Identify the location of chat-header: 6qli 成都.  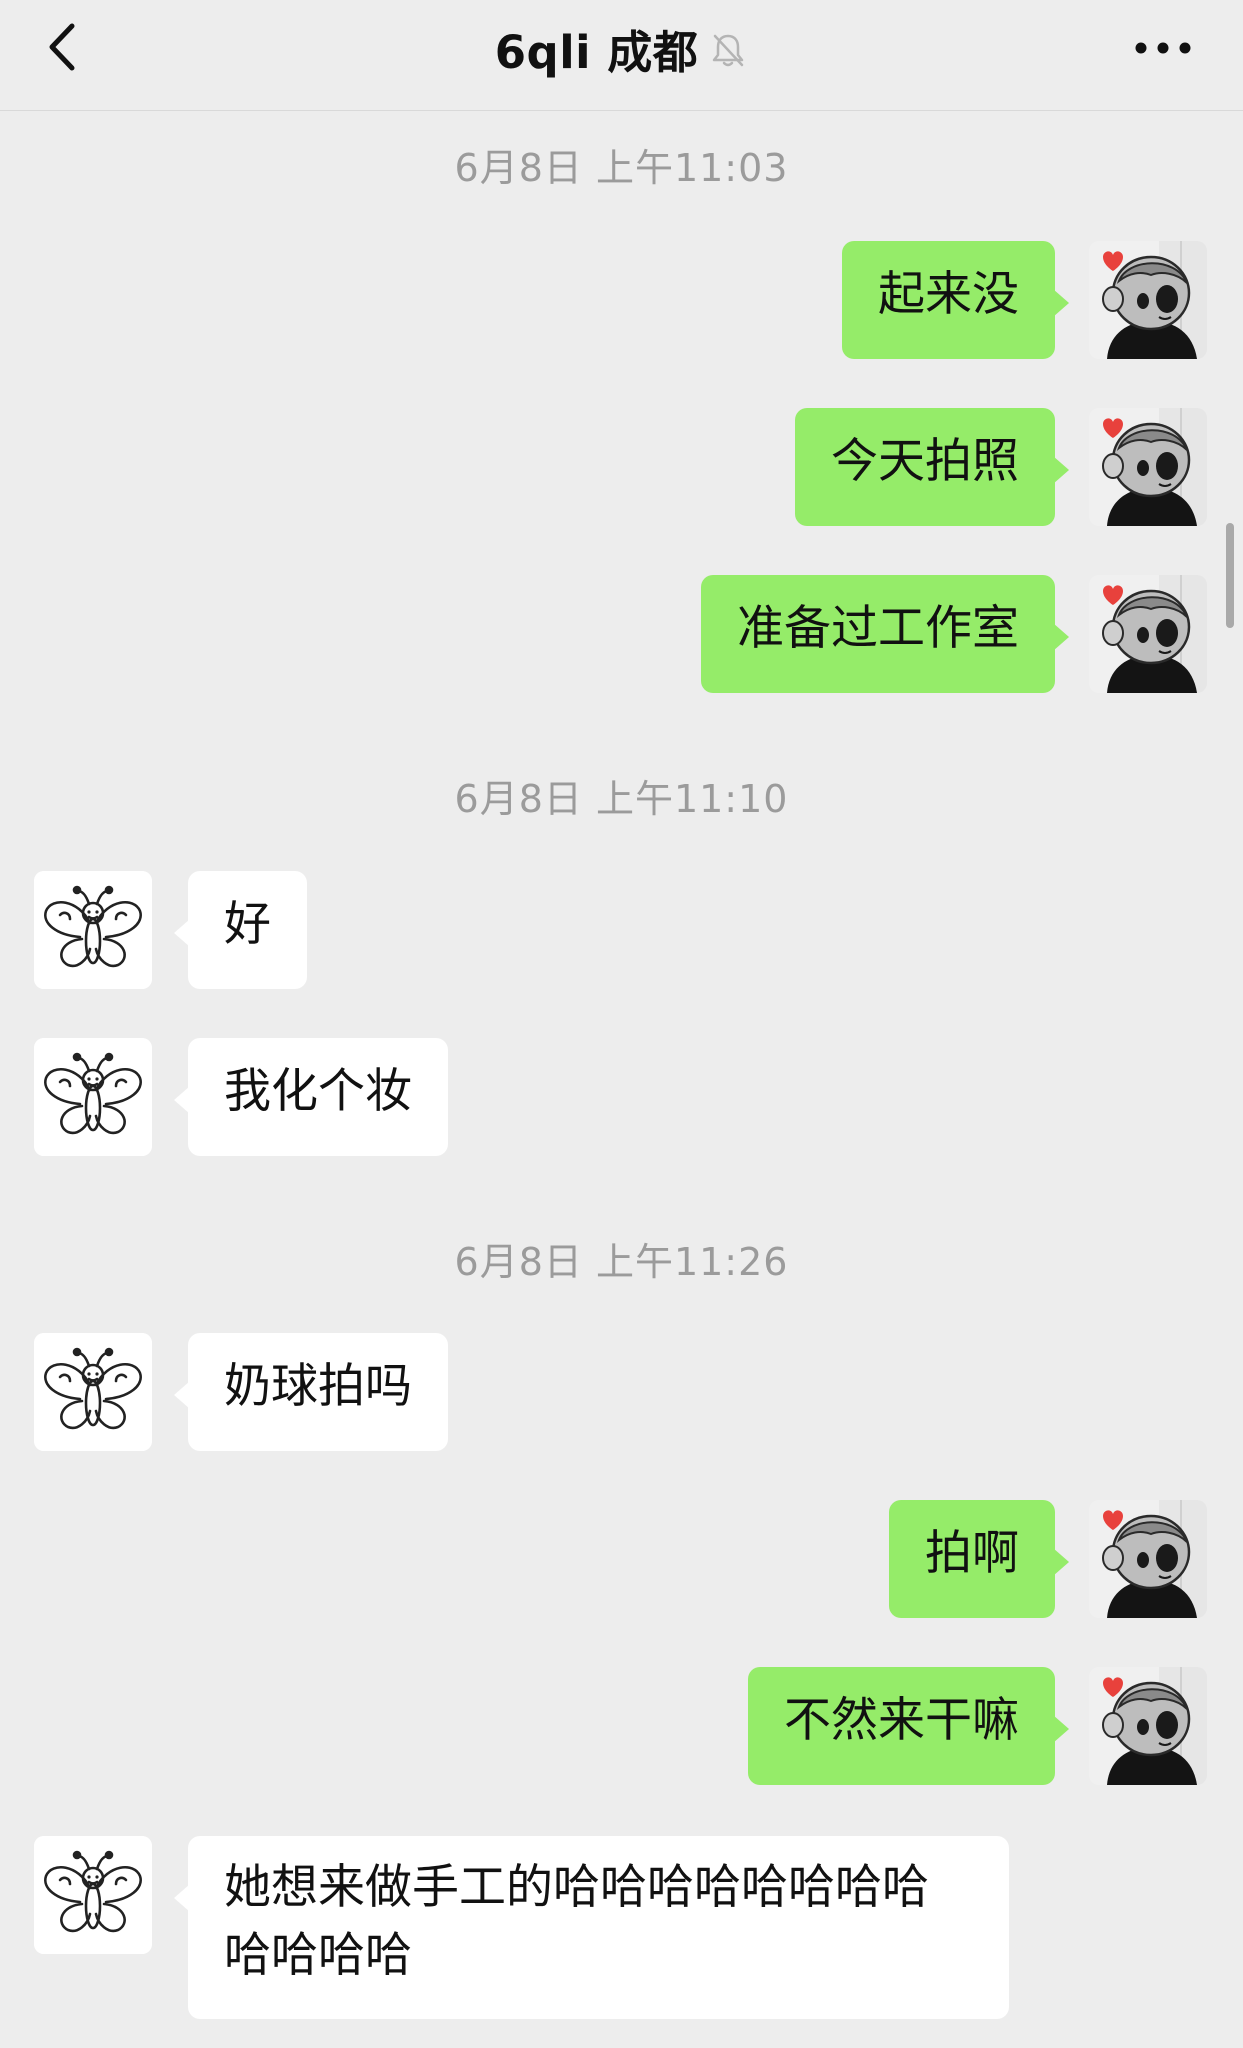
(621, 55).